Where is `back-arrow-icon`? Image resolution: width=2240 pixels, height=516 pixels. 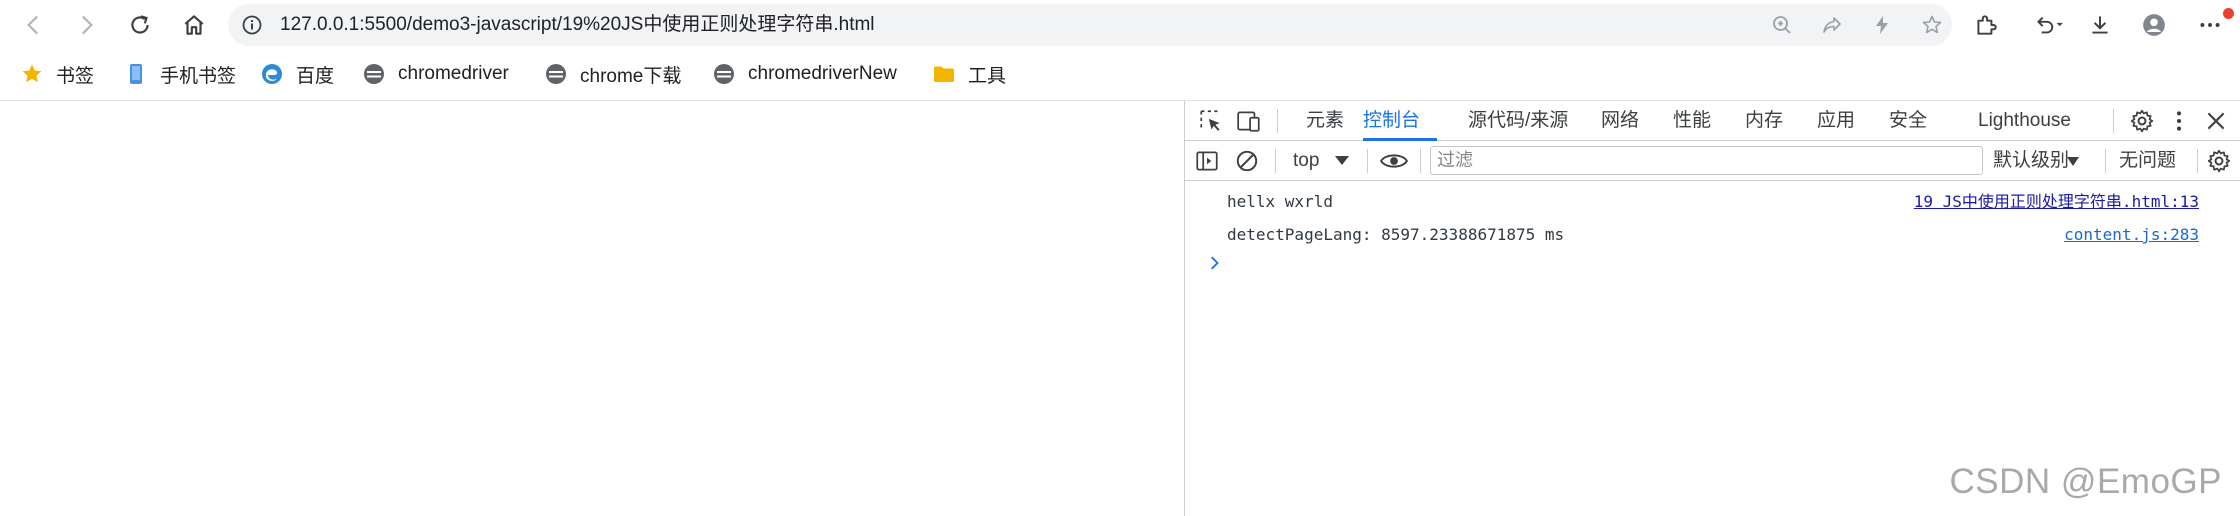 back-arrow-icon is located at coordinates (34, 25).